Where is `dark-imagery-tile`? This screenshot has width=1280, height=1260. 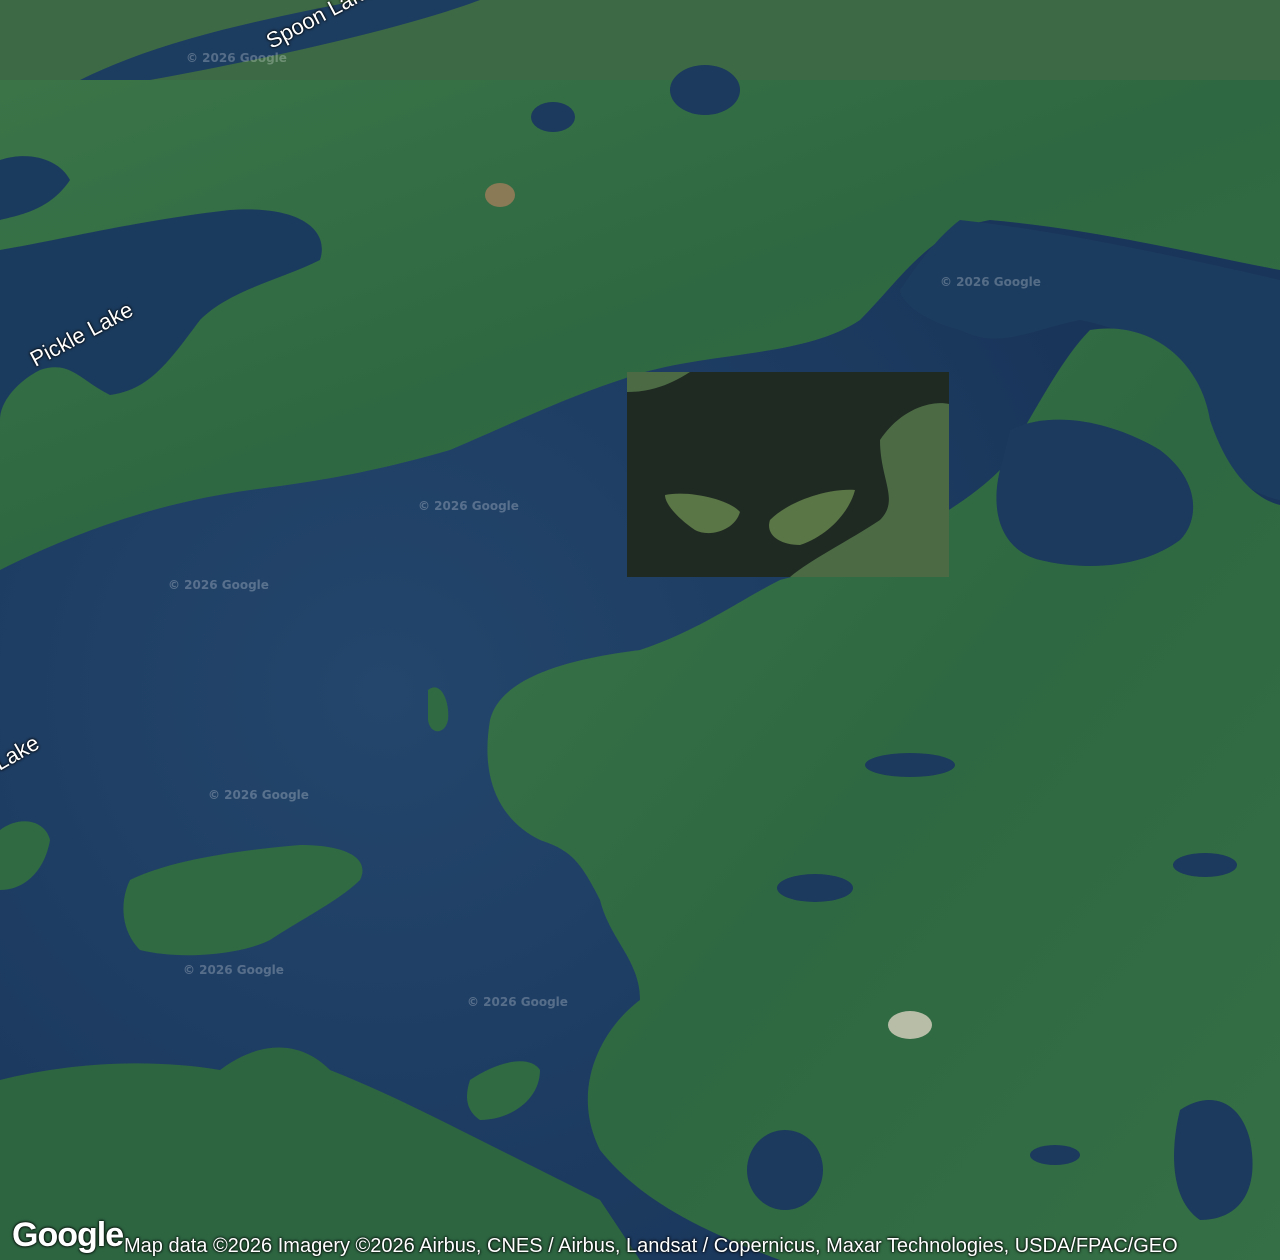 dark-imagery-tile is located at coordinates (788, 474).